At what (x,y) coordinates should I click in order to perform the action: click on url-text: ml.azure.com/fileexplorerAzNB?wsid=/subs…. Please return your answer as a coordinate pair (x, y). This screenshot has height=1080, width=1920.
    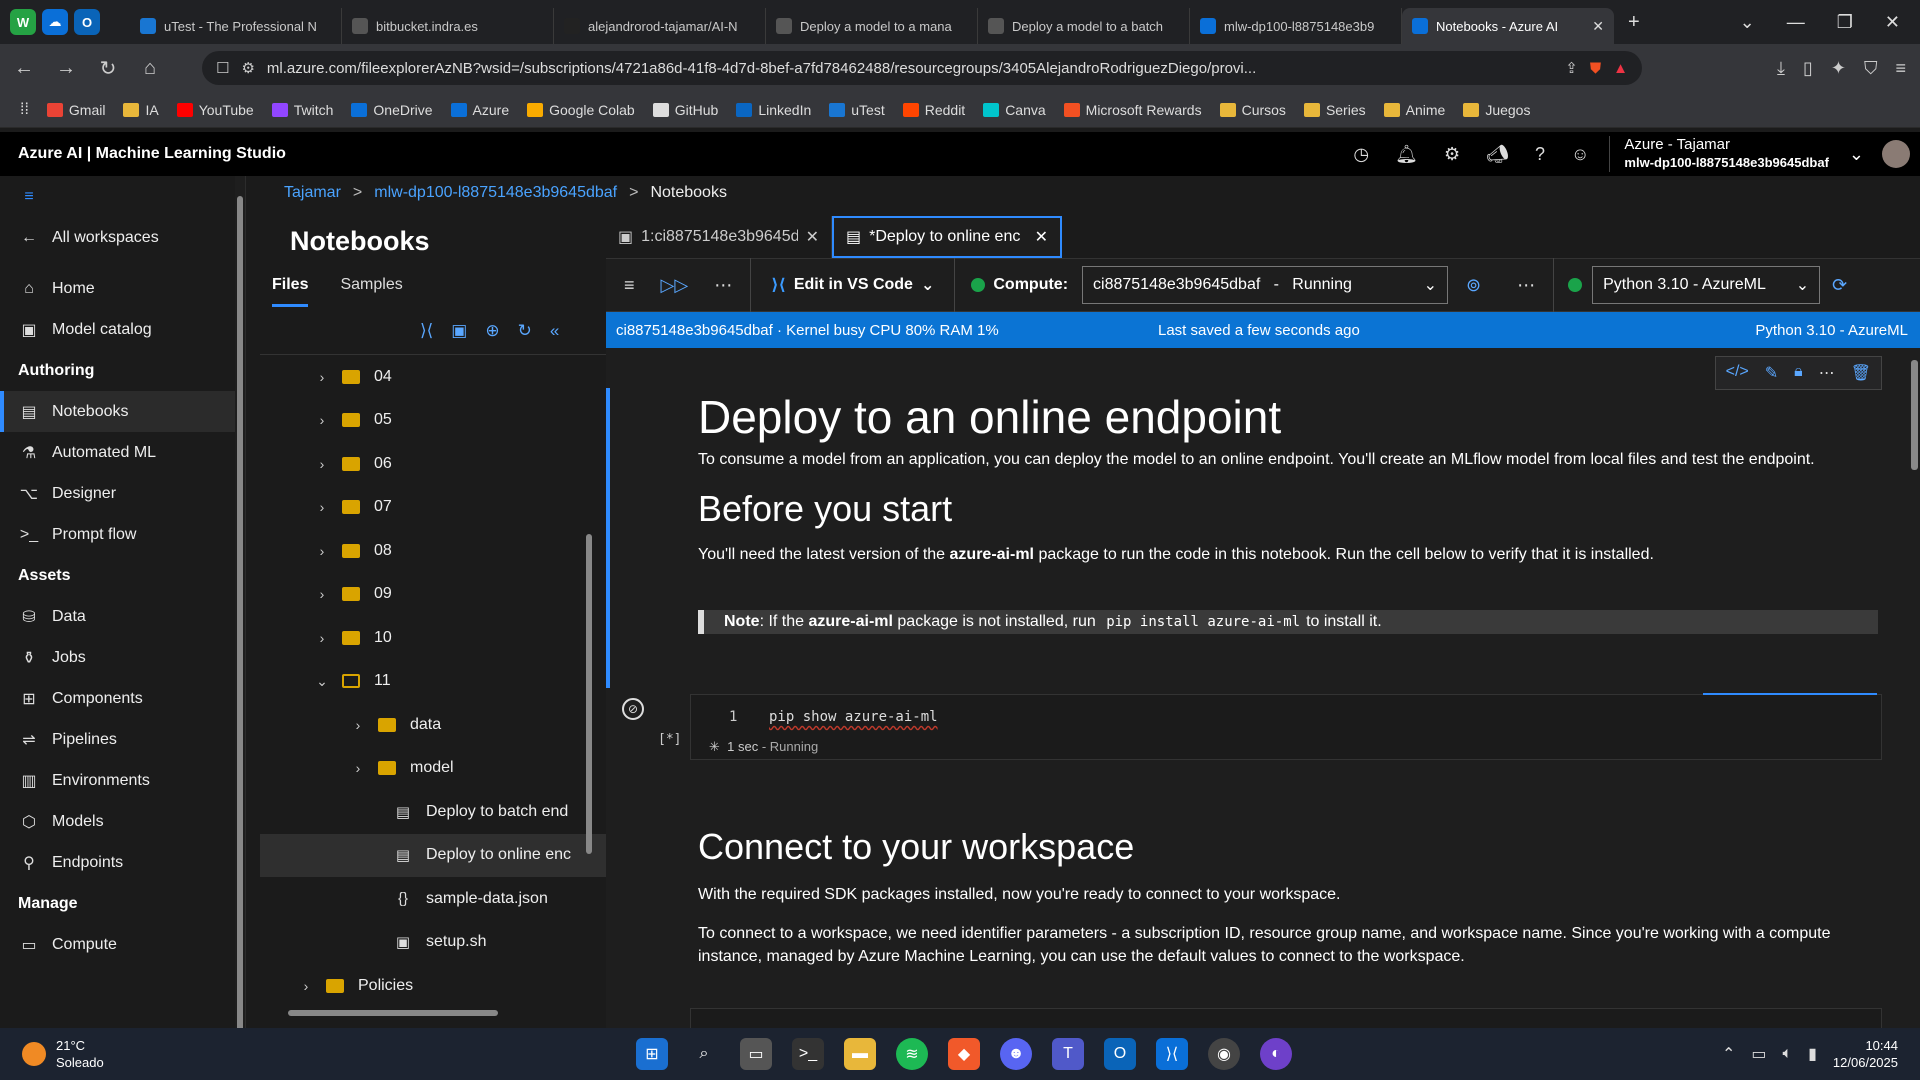
    Looking at the image, I should click on (910, 68).